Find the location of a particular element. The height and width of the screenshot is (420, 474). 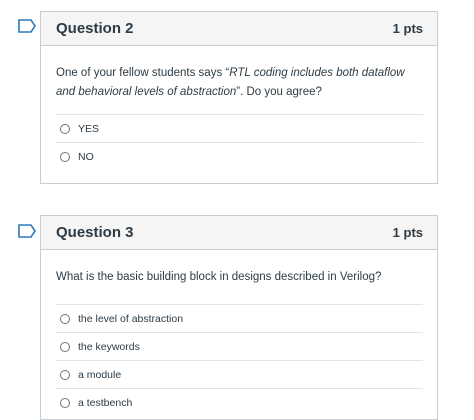

question-title: Question 3 is located at coordinates (95, 232).